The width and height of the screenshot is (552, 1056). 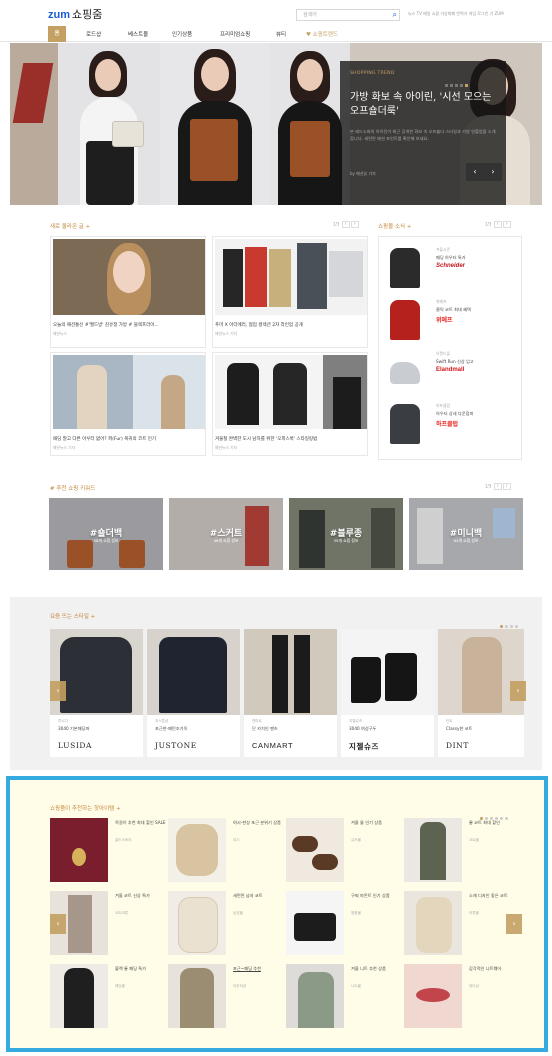 I want to click on item-text: 롱 코트 최대 할인, so click(x=484, y=822).